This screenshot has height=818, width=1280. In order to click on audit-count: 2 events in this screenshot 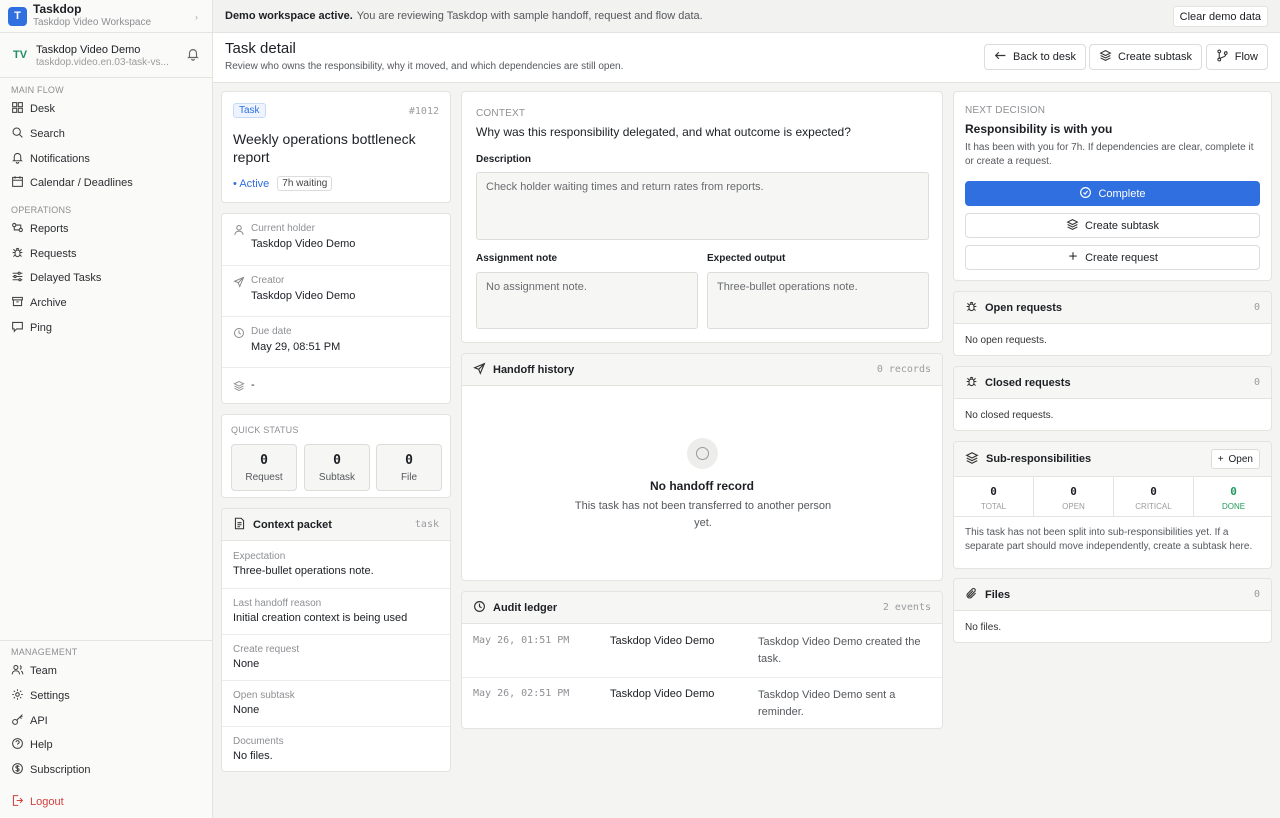, I will do `click(906, 607)`.